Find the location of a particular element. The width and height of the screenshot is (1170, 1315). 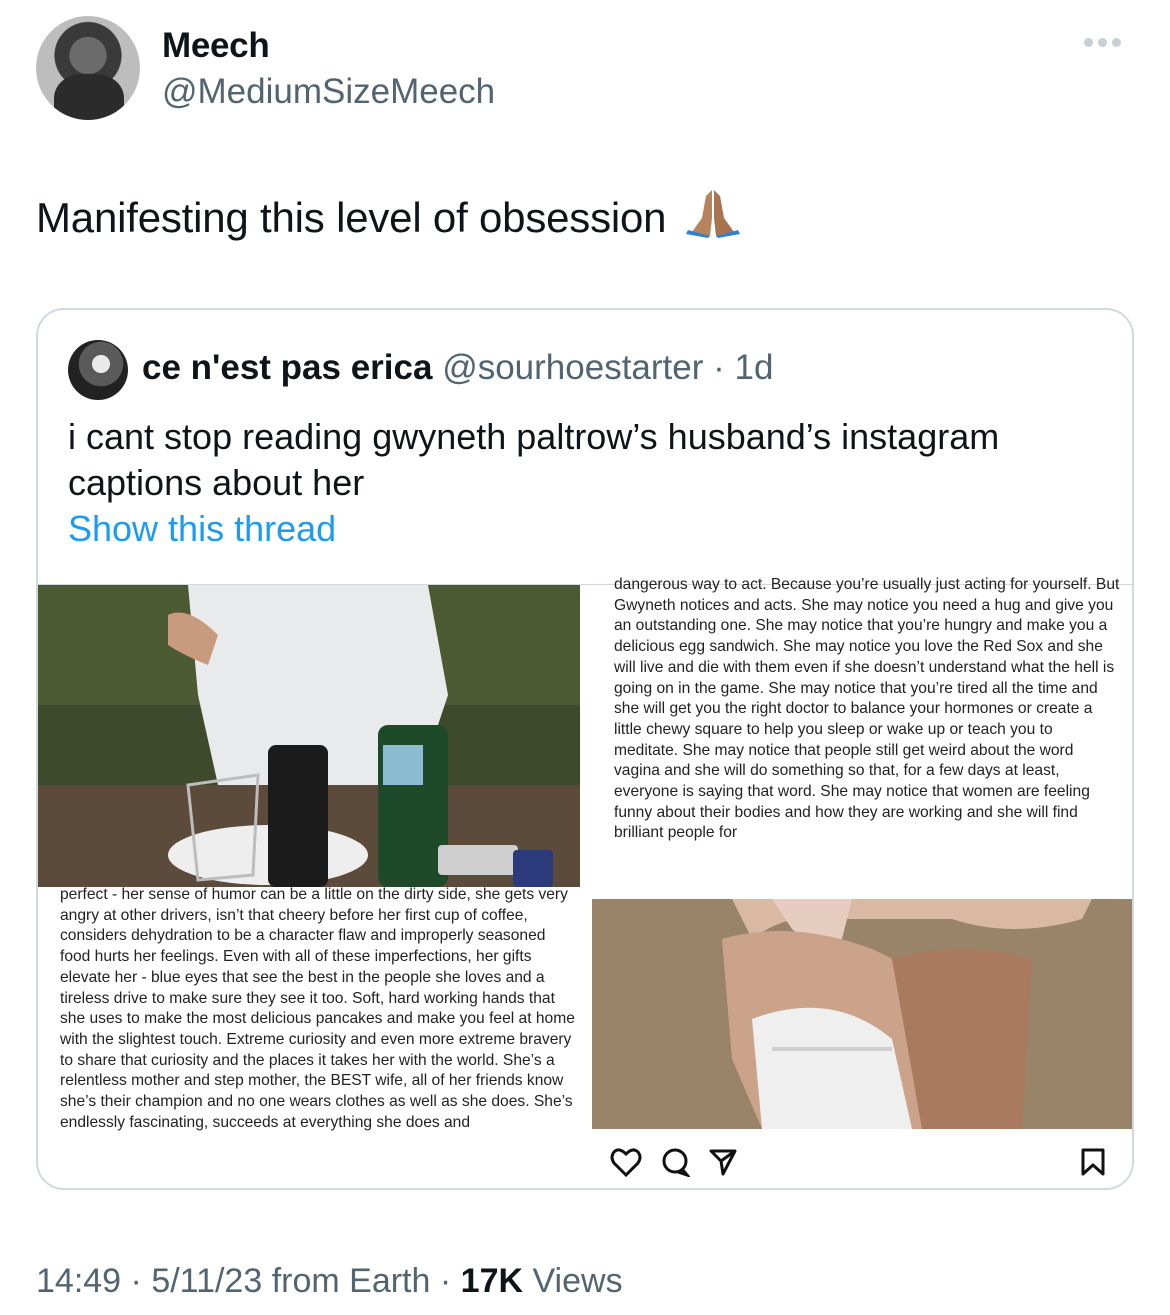

quoted-author-name: ce n'est pas erica is located at coordinates (287, 367).